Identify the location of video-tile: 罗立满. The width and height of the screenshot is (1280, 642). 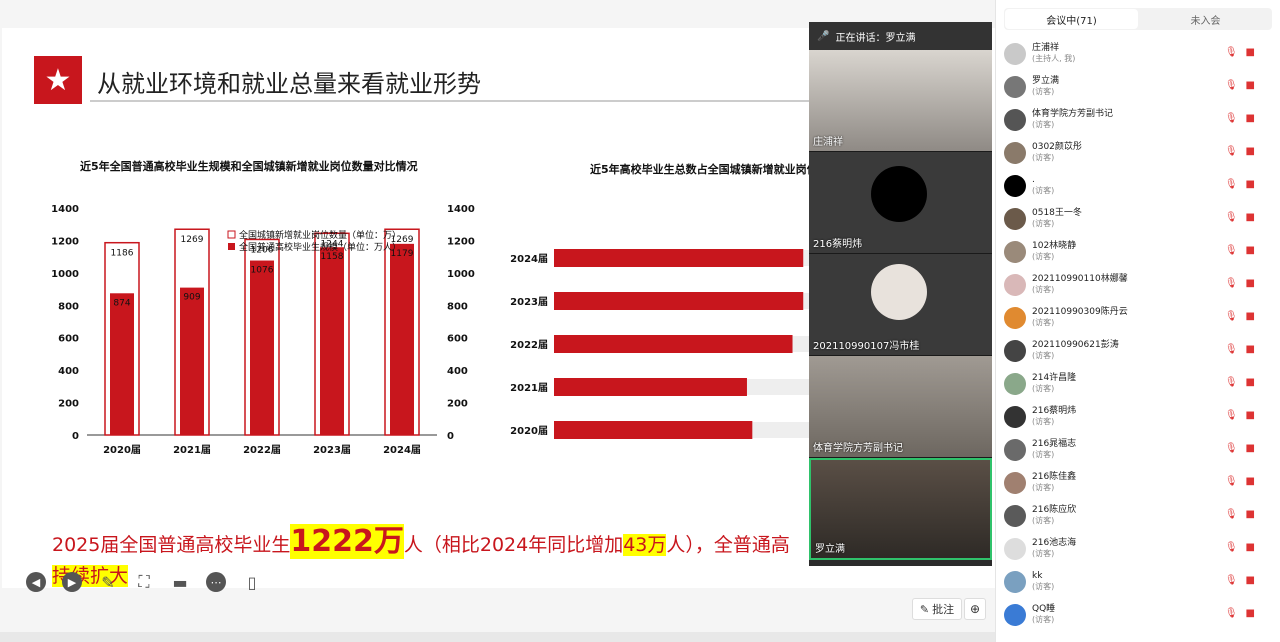
(900, 509).